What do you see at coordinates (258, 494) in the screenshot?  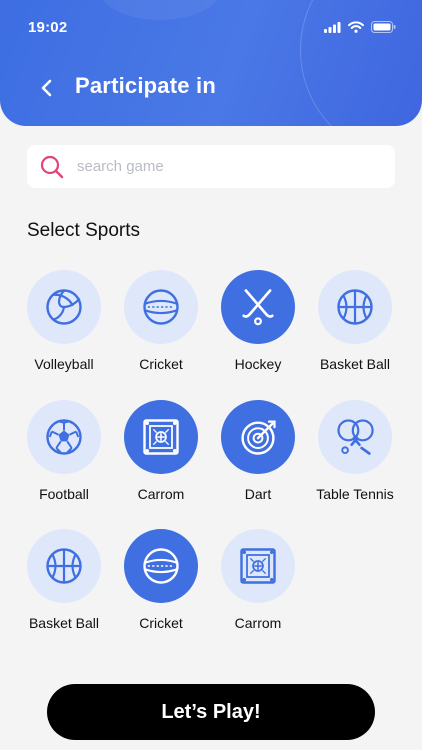 I see `sport-label: Dart` at bounding box center [258, 494].